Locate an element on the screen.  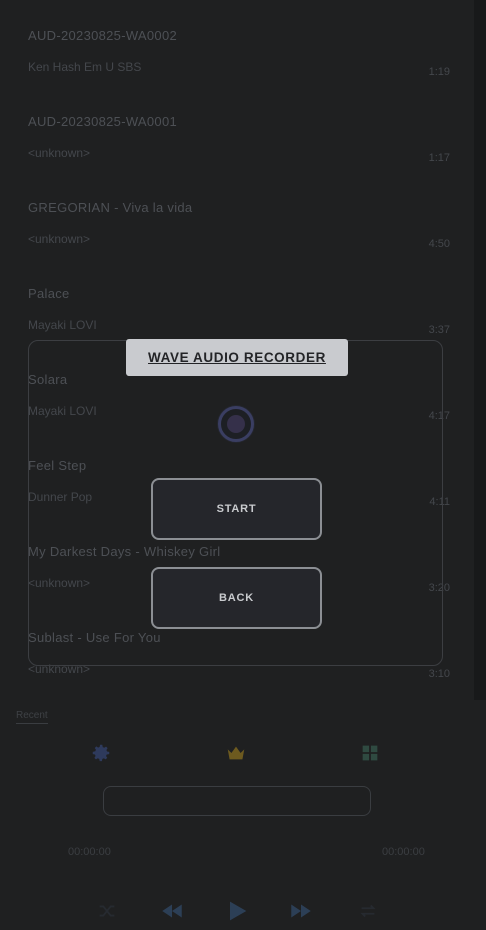
track-duration: 3:37 is located at coordinates (439, 330).